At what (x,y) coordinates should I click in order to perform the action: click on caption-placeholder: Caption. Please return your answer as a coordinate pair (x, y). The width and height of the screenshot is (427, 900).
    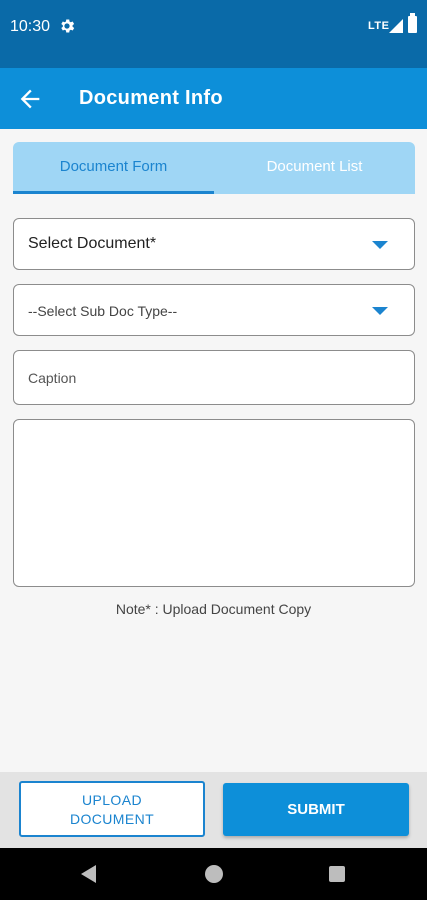
    Looking at the image, I should click on (52, 378).